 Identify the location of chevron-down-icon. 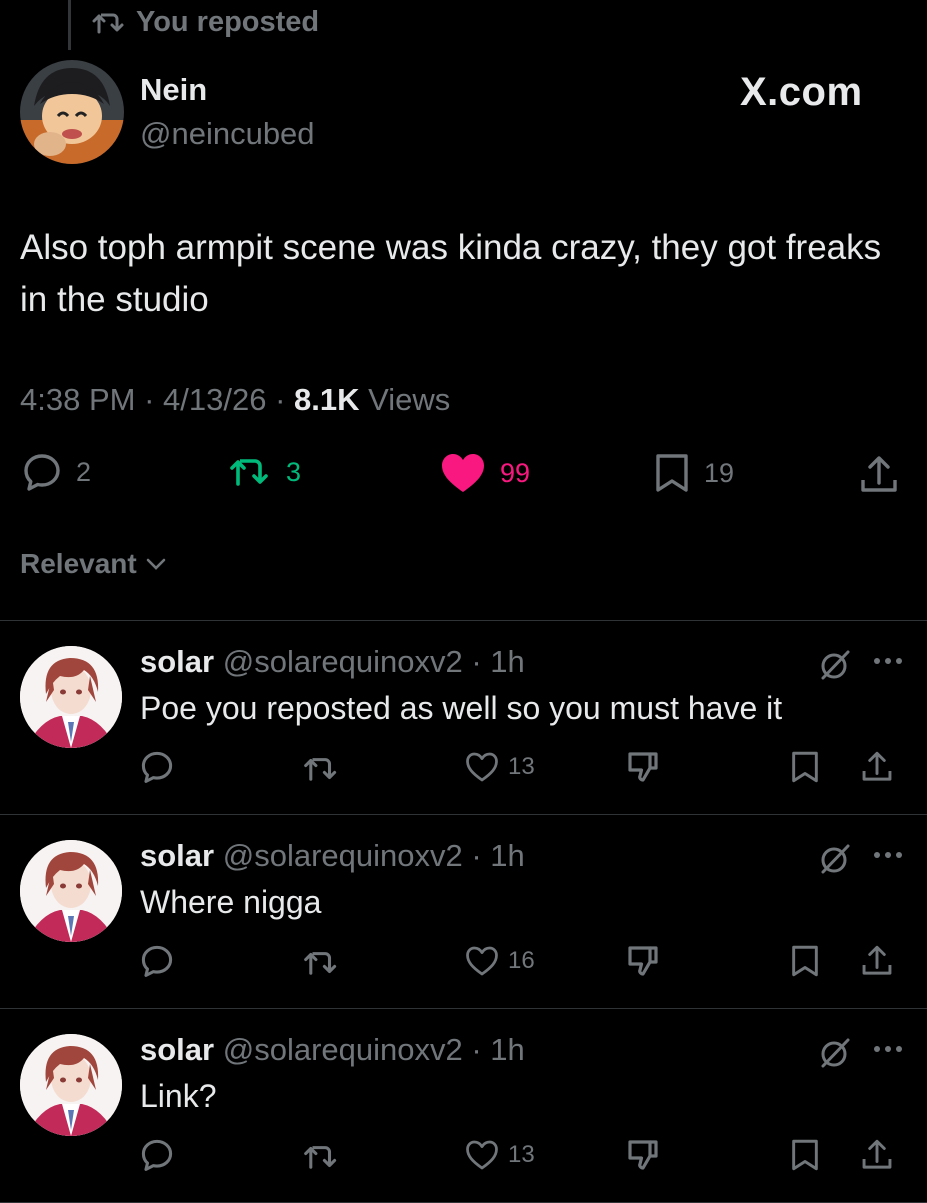
(156, 564).